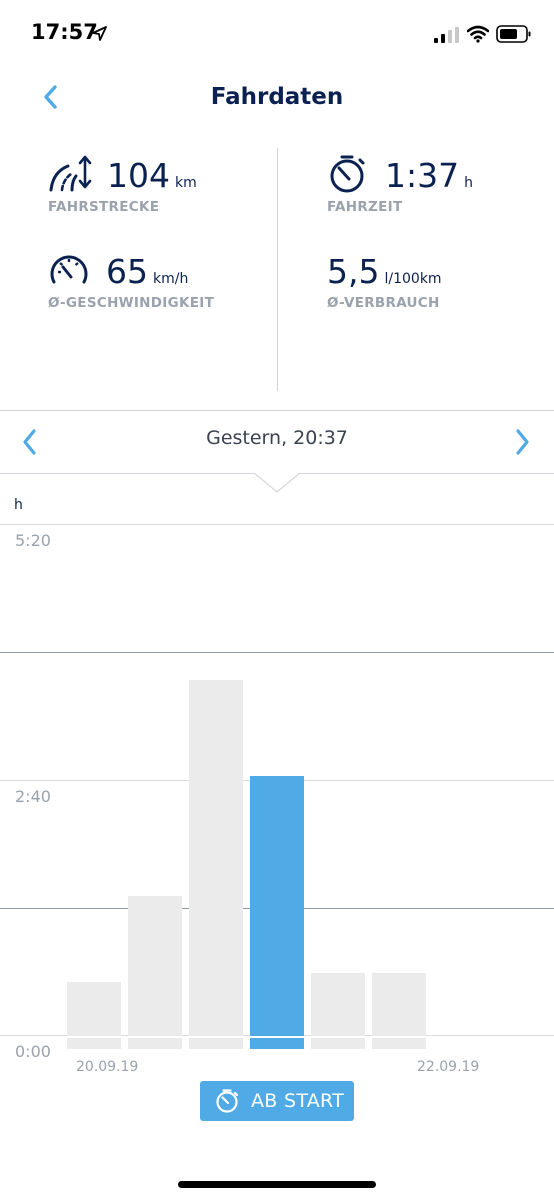  I want to click on consumption-value: 5,5 l/100km, so click(384, 271).